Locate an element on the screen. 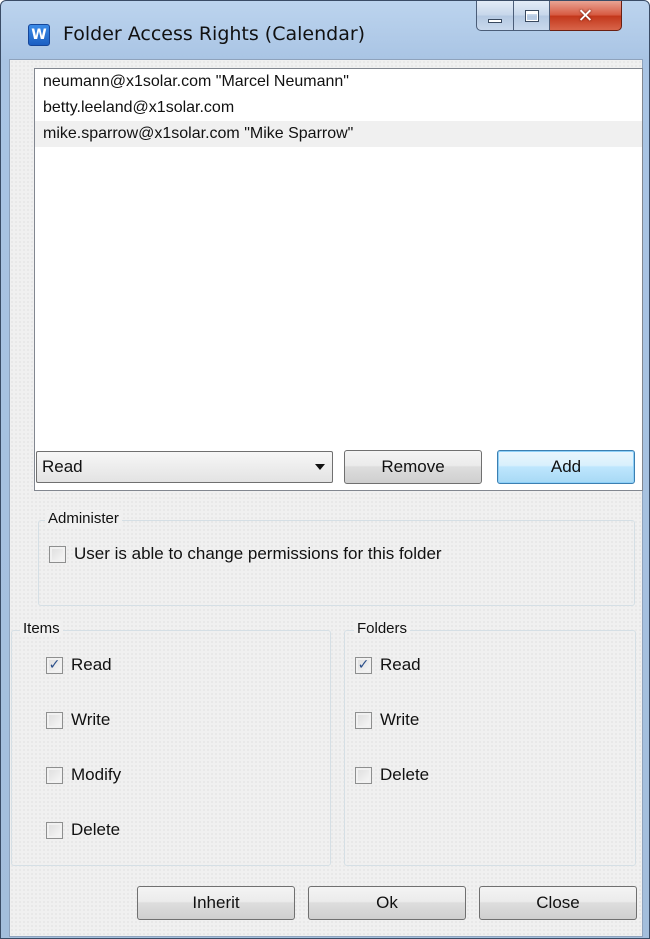 Image resolution: width=650 pixels, height=939 pixels. items-delete-row: Delete is located at coordinates (83, 830).